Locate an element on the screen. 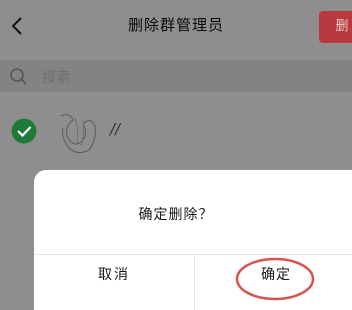 The width and height of the screenshot is (352, 310). search-bar: 搜索 is located at coordinates (176, 76).